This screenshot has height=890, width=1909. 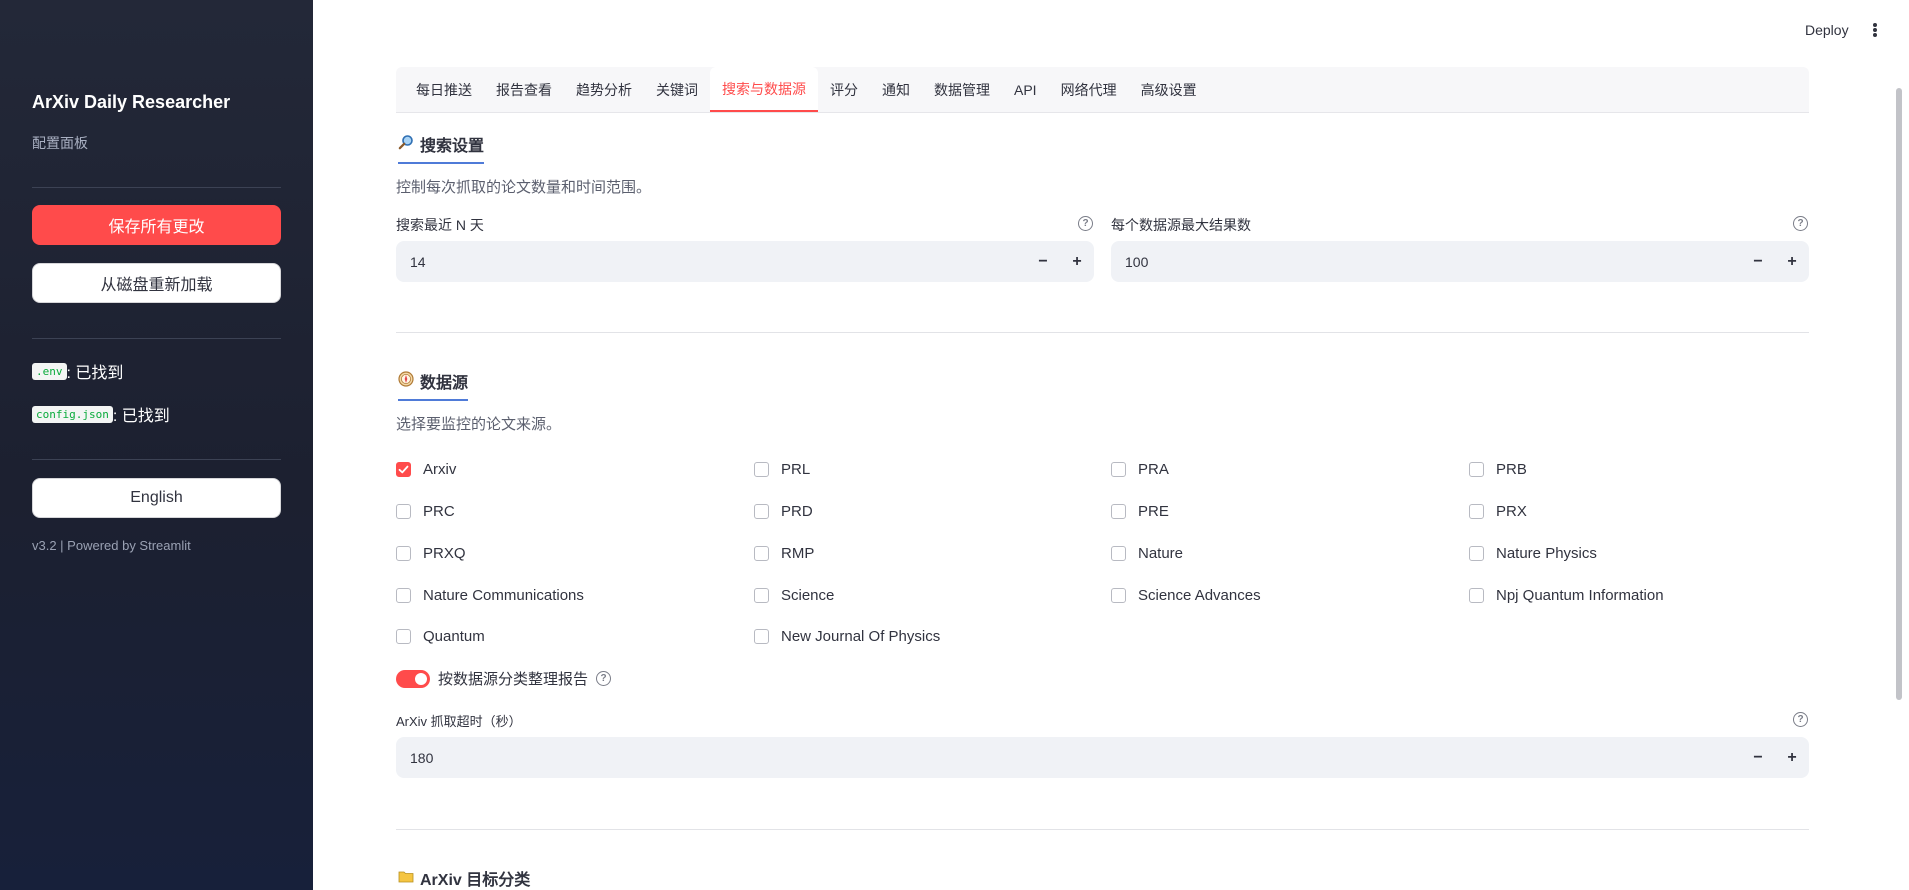 What do you see at coordinates (1161, 553) in the screenshot?
I see `source-checkbox-label: Nature` at bounding box center [1161, 553].